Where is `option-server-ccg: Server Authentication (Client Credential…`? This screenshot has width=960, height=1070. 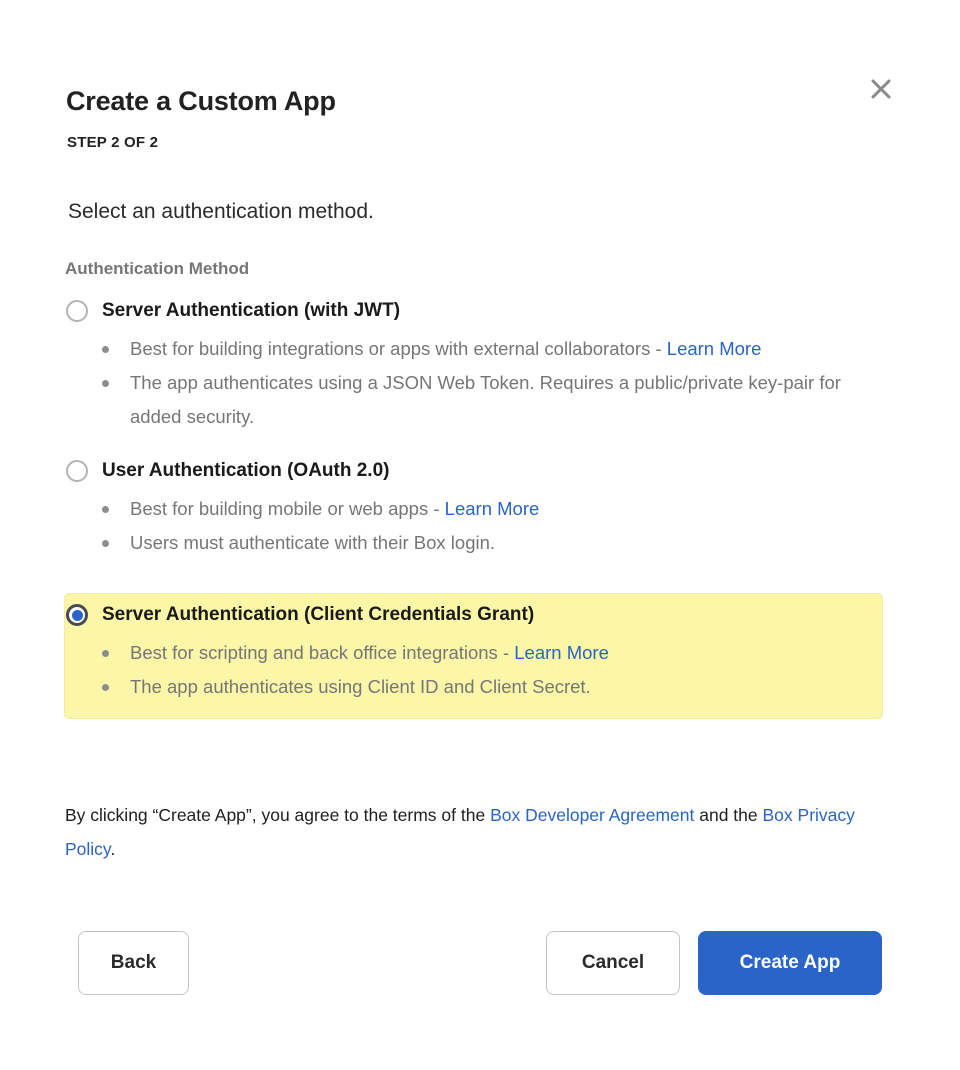 option-server-ccg: Server Authentication (Client Credential… is located at coordinates (473, 656).